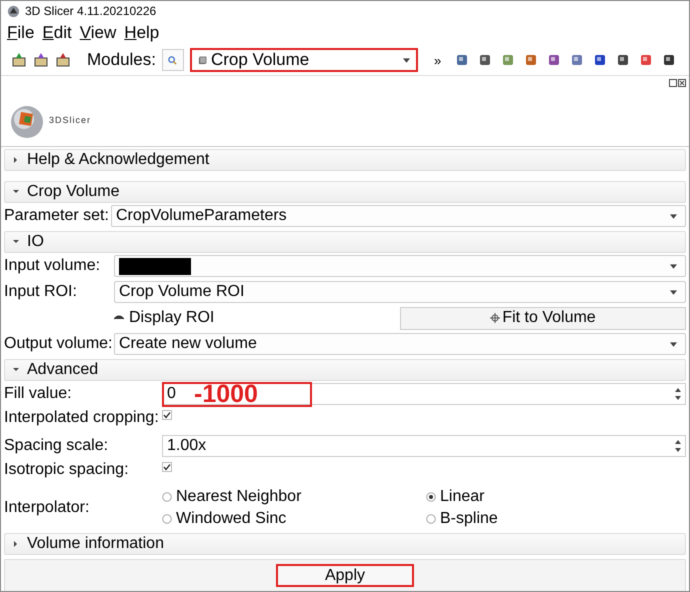  What do you see at coordinates (400, 292) in the screenshot?
I see `dropdown: Crop Volume ROI` at bounding box center [400, 292].